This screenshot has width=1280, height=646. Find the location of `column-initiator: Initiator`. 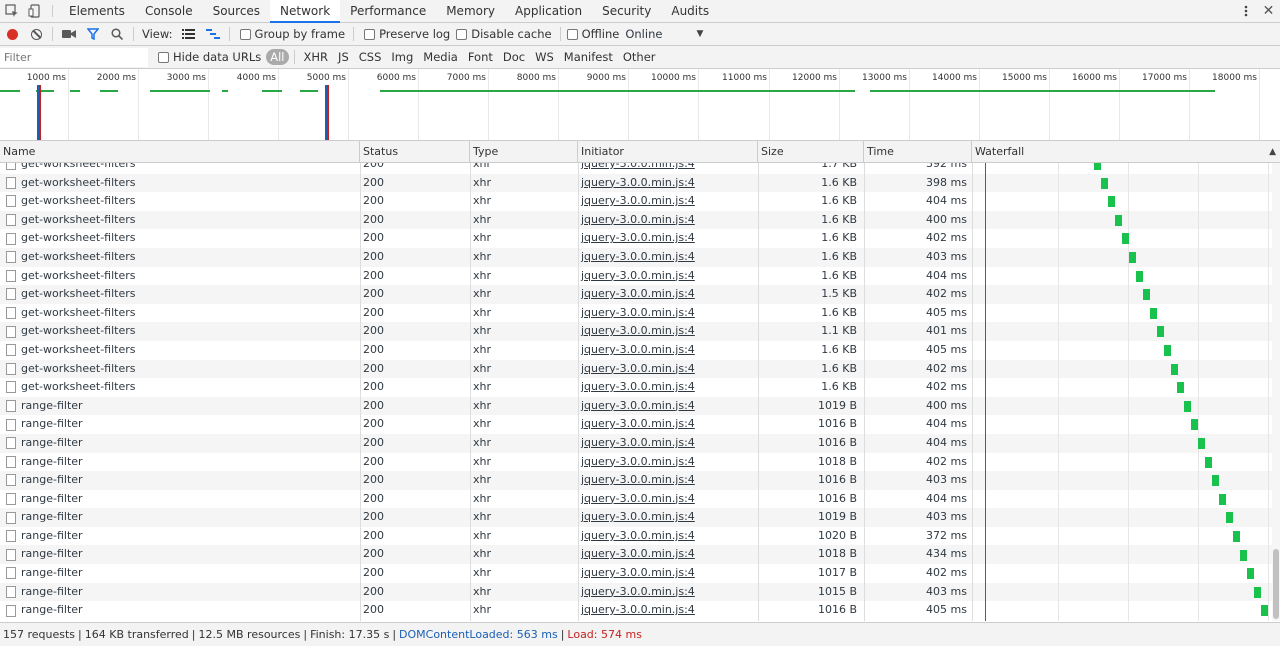

column-initiator: Initiator is located at coordinates (668, 152).